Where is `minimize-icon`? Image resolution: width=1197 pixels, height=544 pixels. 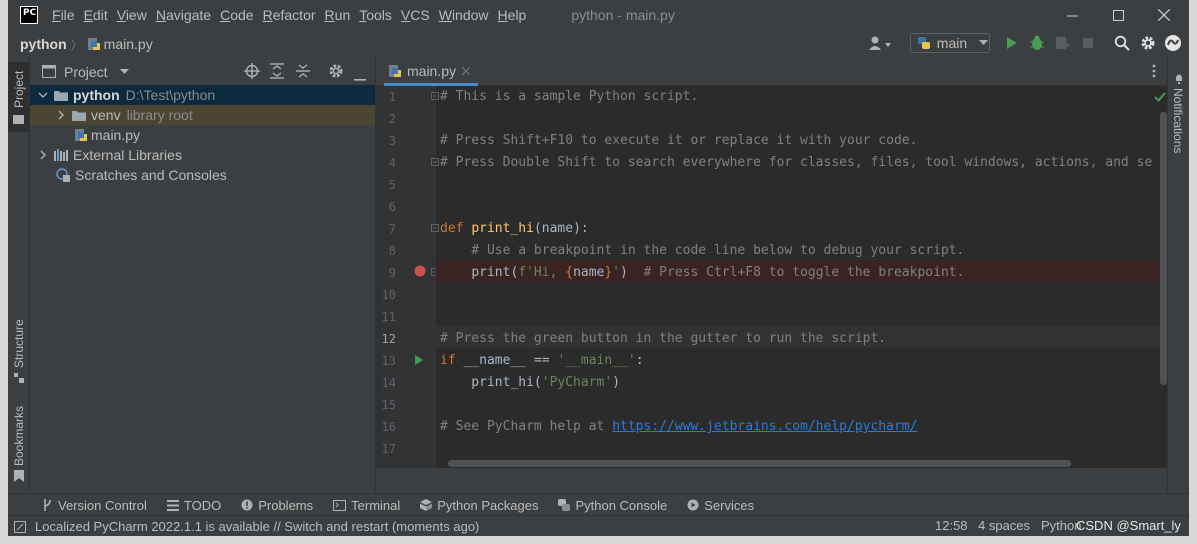 minimize-icon is located at coordinates (1072, 15).